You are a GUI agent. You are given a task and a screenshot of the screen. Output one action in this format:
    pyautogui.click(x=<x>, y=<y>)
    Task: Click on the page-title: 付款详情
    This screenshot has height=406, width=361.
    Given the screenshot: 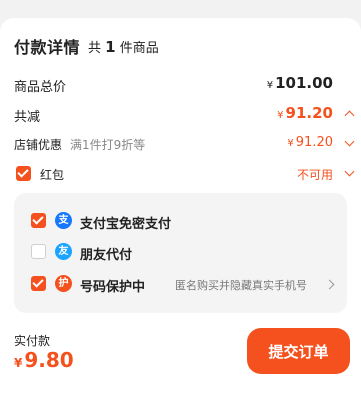 What is the action you would take?
    pyautogui.click(x=47, y=47)
    